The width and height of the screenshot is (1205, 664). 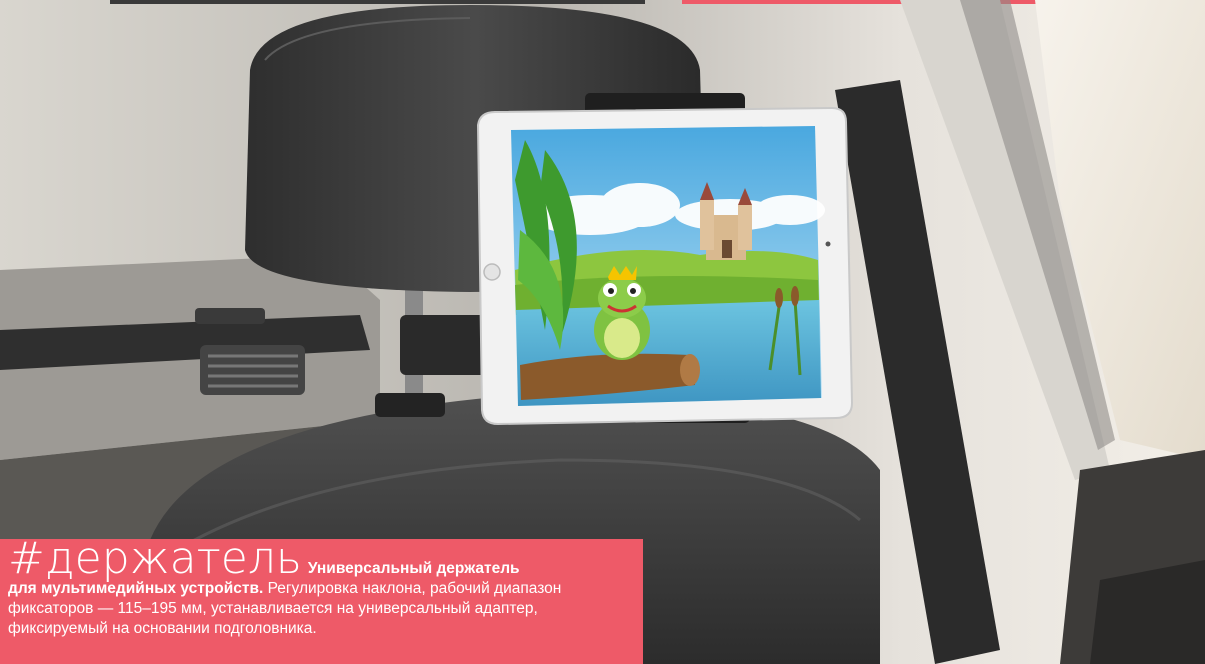 What do you see at coordinates (668, 266) in the screenshot?
I see `tablet-screen-cartoon` at bounding box center [668, 266].